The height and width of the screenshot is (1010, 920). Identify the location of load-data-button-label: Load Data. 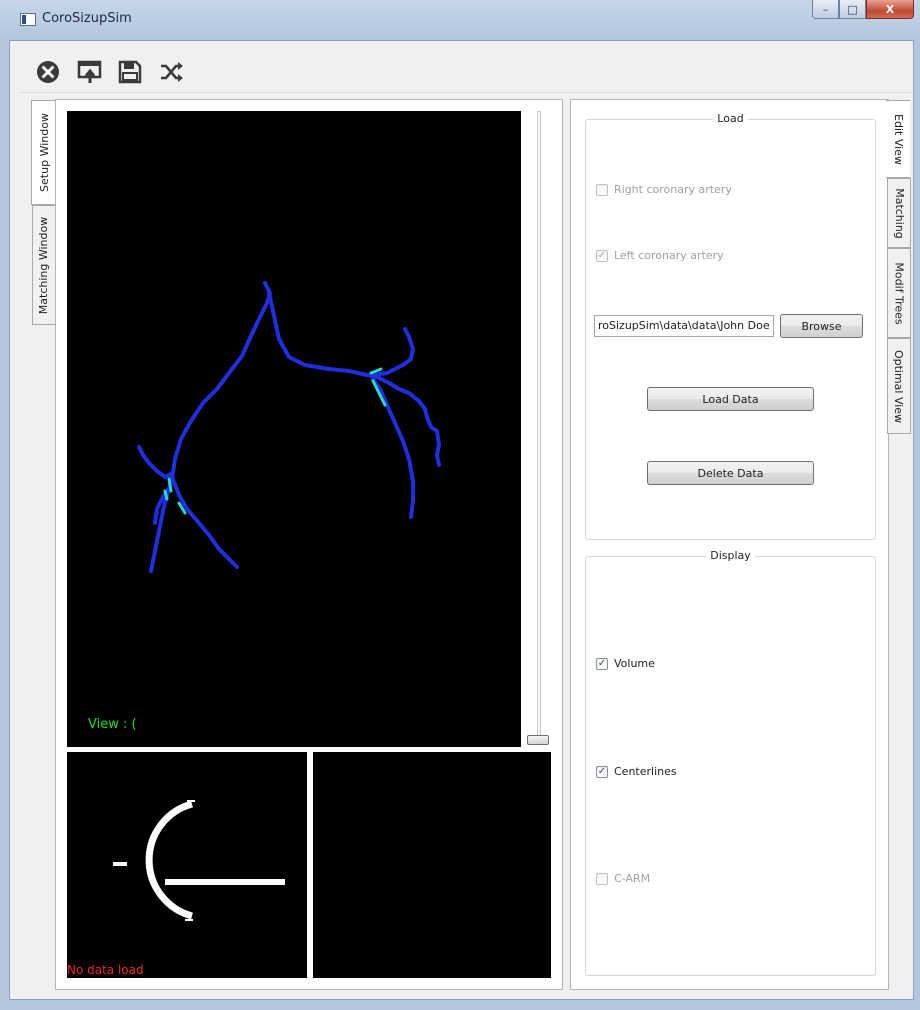
(730, 399).